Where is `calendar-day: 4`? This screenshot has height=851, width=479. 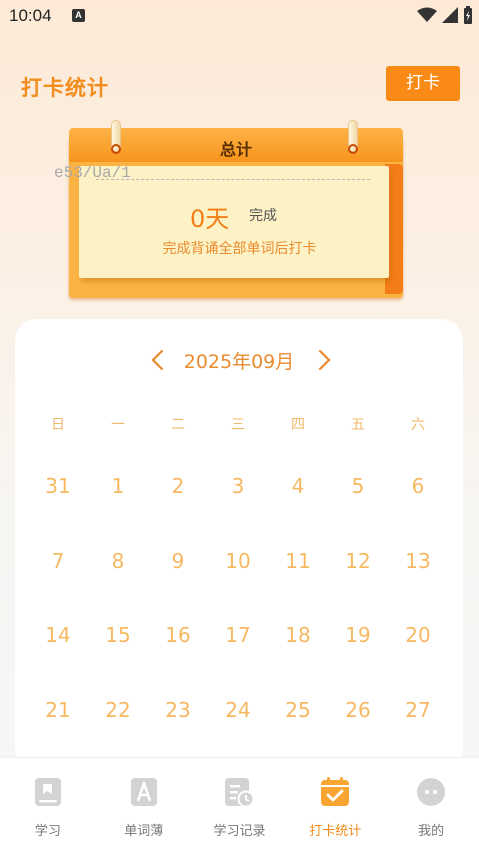
calendar-day: 4 is located at coordinates (298, 511).